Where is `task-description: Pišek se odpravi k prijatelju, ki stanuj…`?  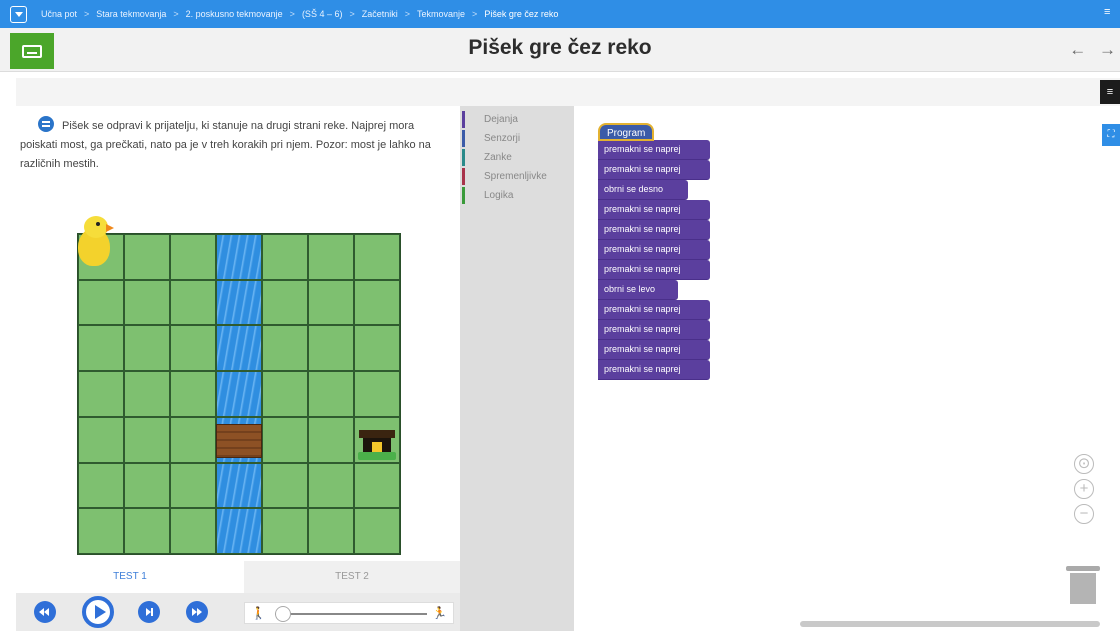 task-description: Pišek se odpravi k prijatelju, ki stanuj… is located at coordinates (230, 145).